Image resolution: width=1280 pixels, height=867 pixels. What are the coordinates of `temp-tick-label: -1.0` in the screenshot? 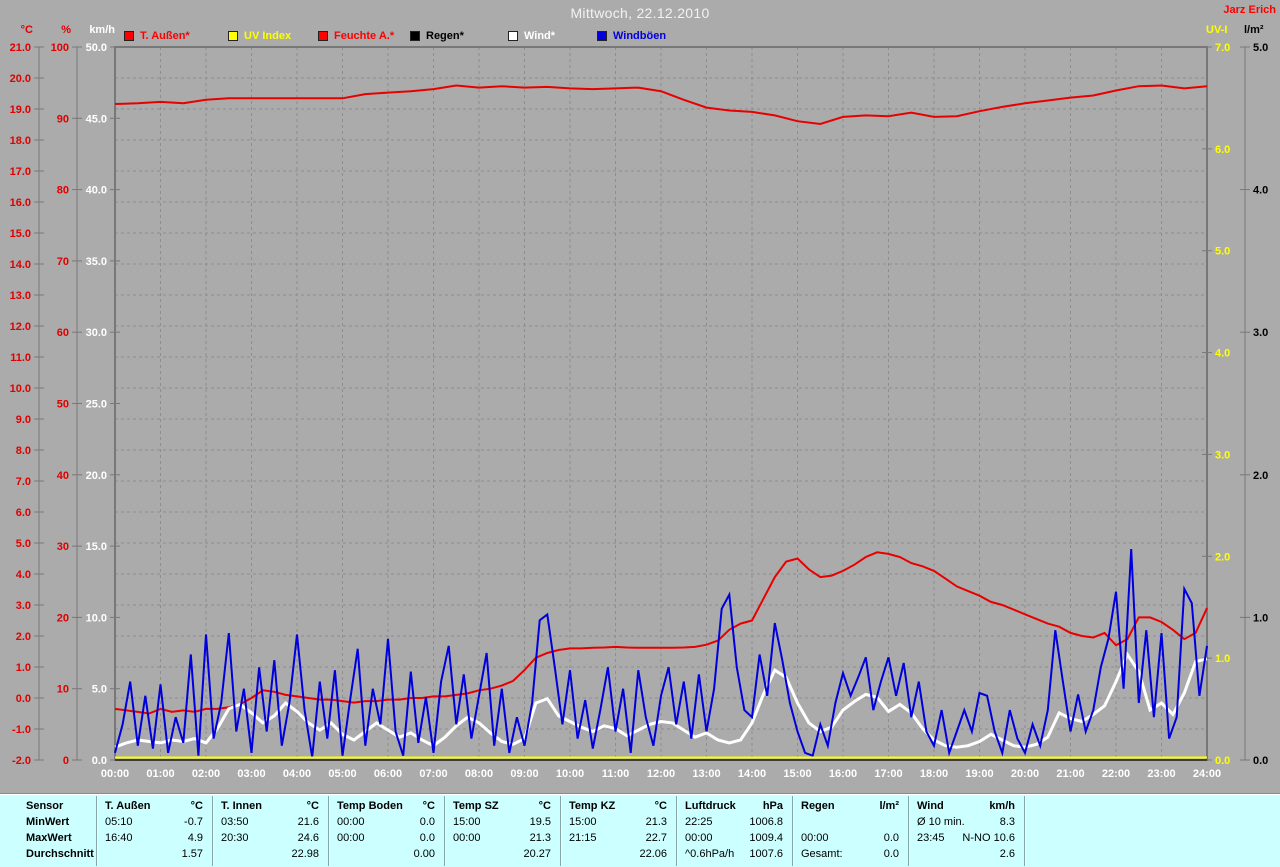 It's located at (21, 730).